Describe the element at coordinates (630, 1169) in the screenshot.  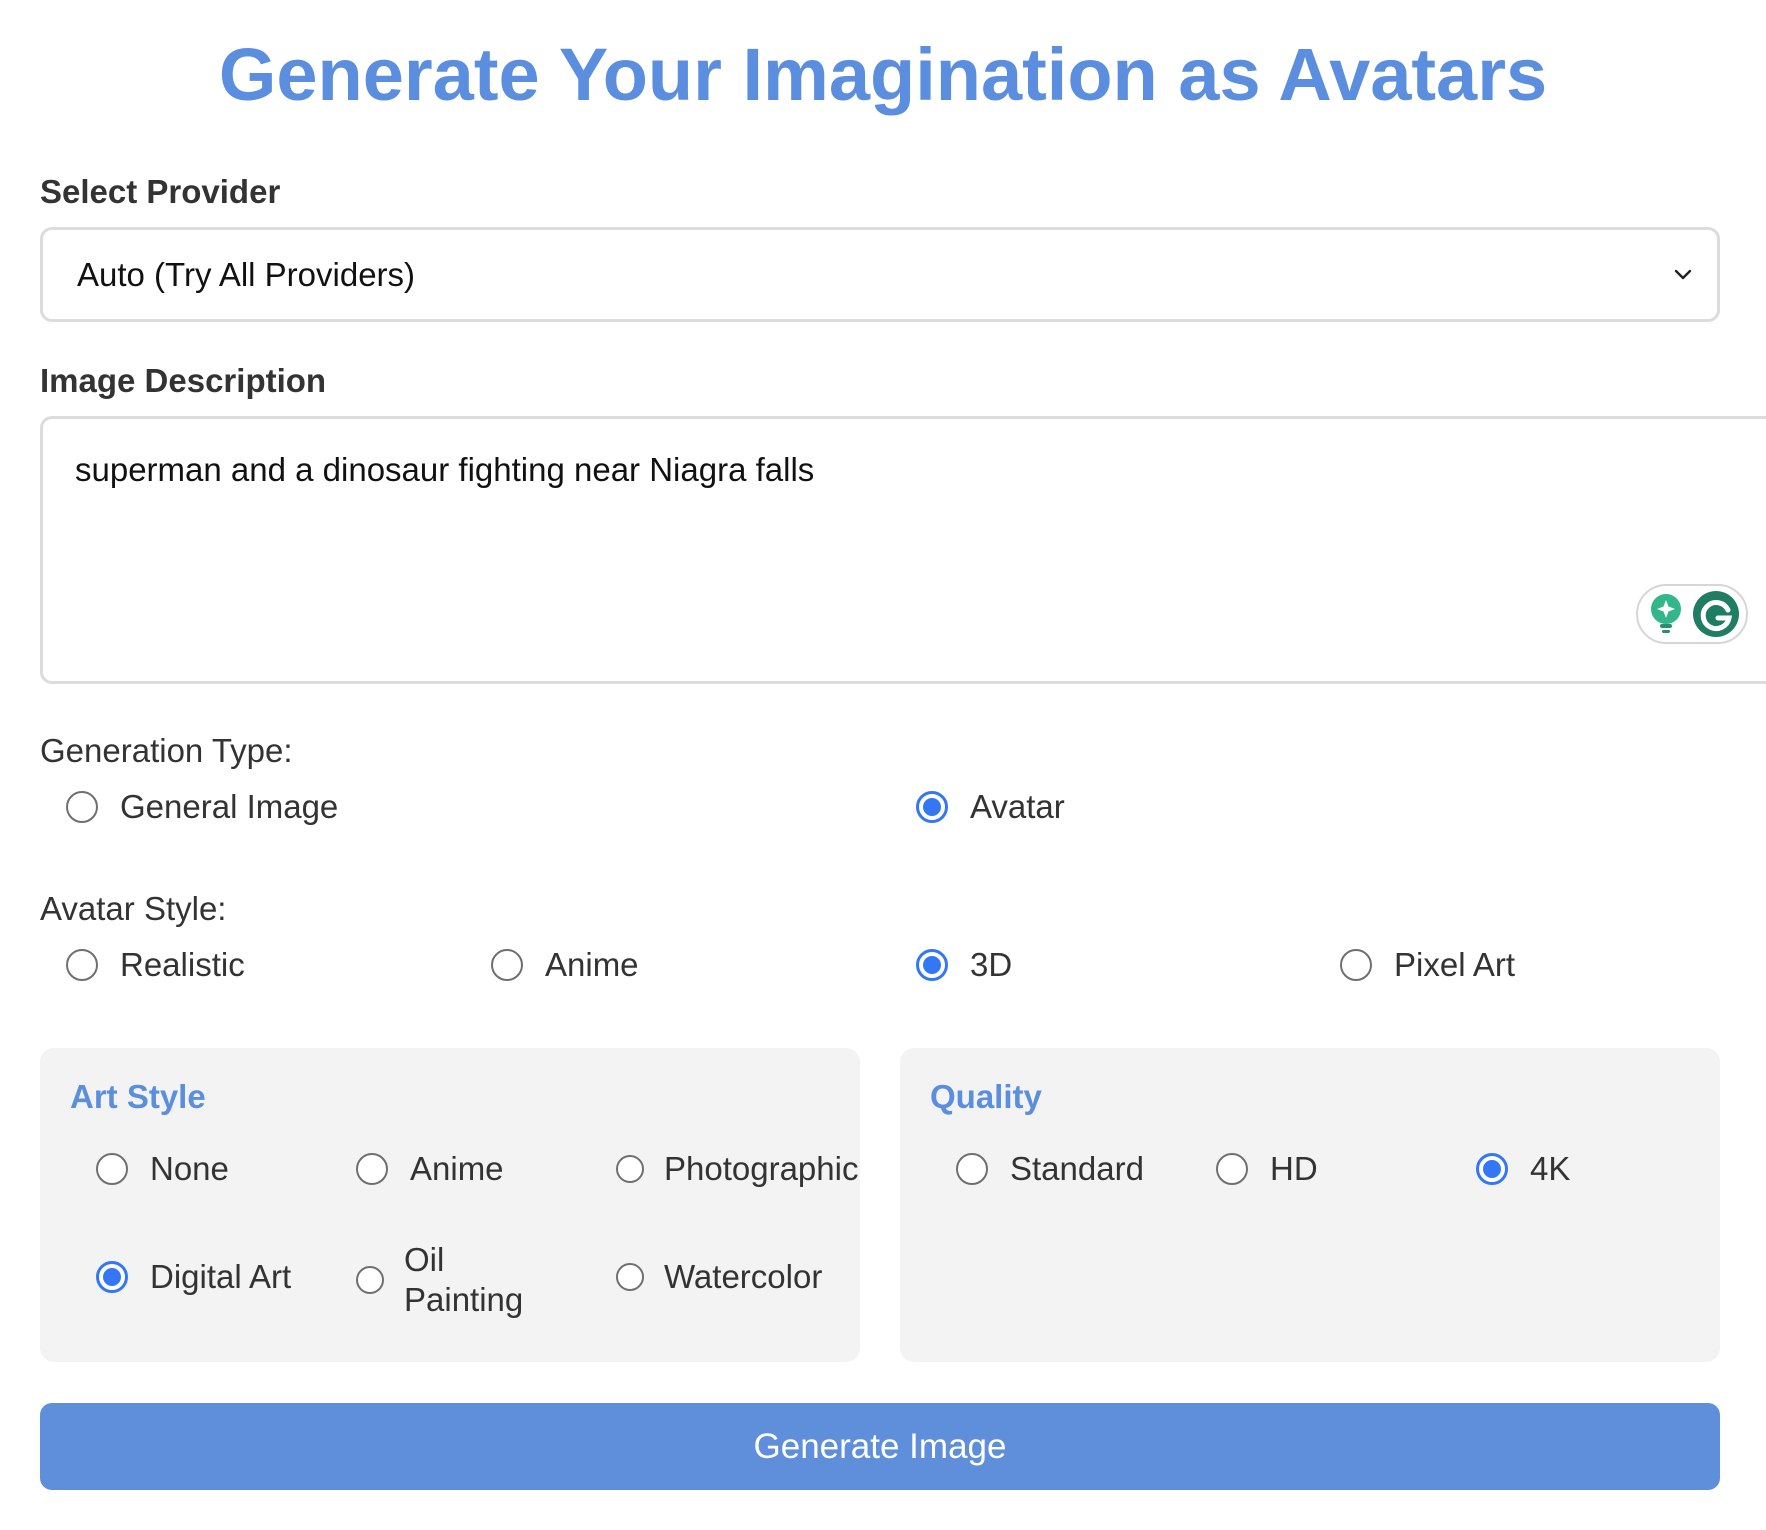
I see `radio-photographic` at that location.